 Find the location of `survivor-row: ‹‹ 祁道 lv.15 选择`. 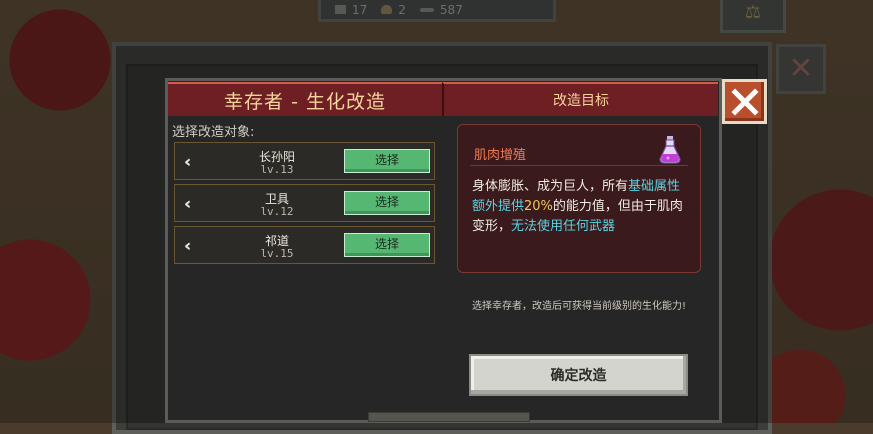

survivor-row: ‹‹ 祁道 lv.15 选择 is located at coordinates (304, 245).